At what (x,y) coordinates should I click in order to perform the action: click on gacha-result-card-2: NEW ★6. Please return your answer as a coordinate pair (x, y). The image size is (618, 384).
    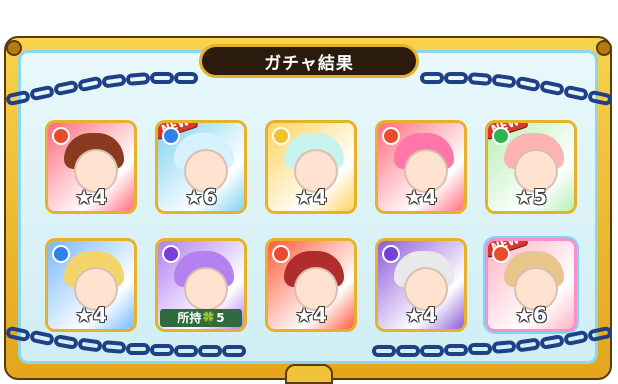
    Looking at the image, I should click on (201, 167).